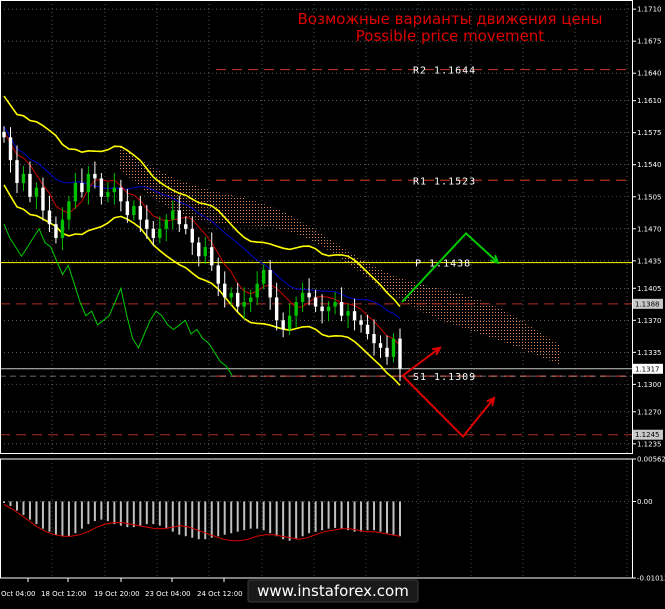 The height and width of the screenshot is (609, 665). I want to click on osc-tick-label: 0.00562, so click(651, 460).